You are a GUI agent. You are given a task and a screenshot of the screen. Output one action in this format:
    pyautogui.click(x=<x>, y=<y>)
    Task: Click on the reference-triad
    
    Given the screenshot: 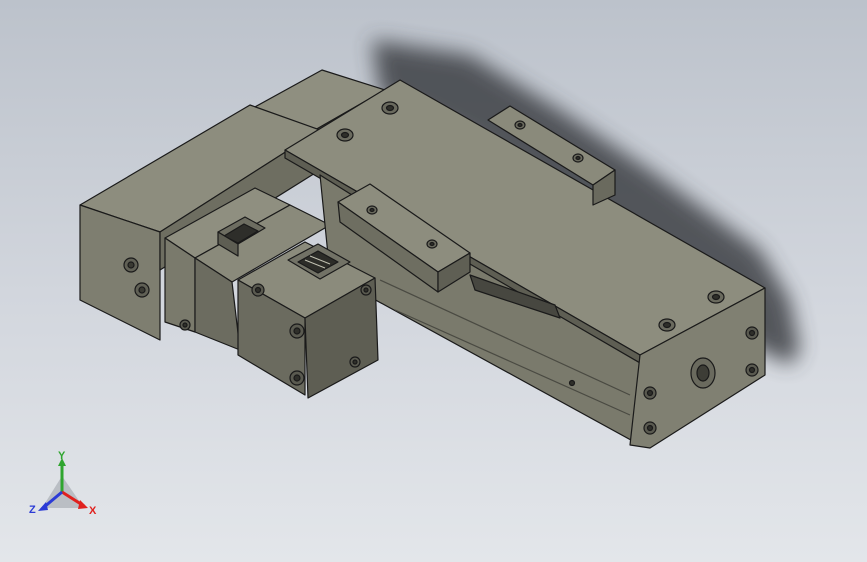 What is the action you would take?
    pyautogui.click(x=63, y=484)
    